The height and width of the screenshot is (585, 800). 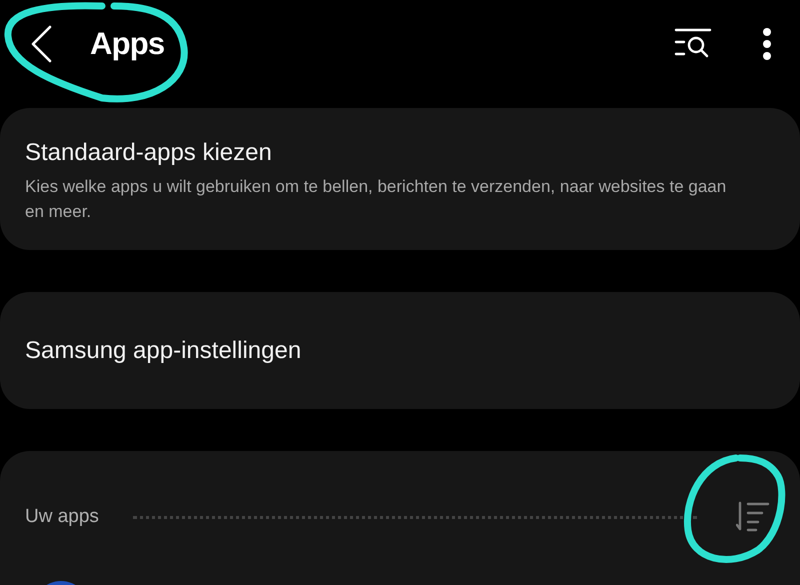 What do you see at coordinates (163, 351) in the screenshot?
I see `card-title: Samsung app-instellingen` at bounding box center [163, 351].